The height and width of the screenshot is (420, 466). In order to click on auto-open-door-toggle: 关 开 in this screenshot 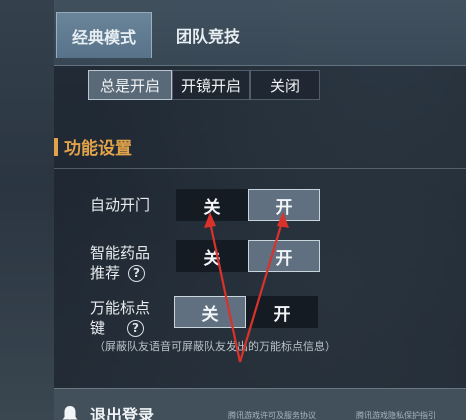, I will do `click(248, 205)`.